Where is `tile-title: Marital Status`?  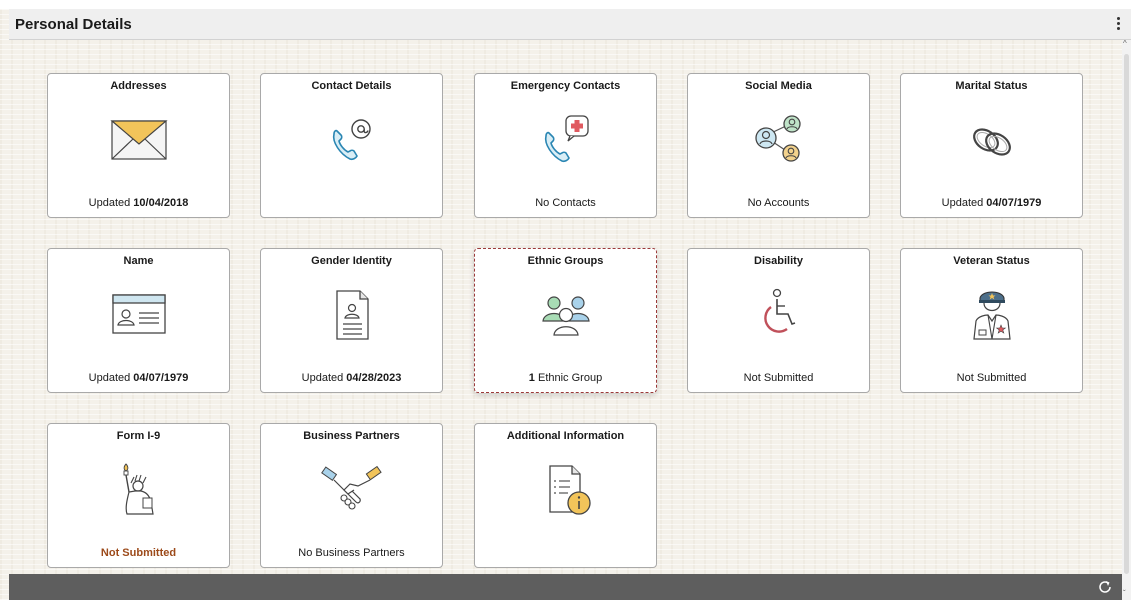
tile-title: Marital Status is located at coordinates (991, 86).